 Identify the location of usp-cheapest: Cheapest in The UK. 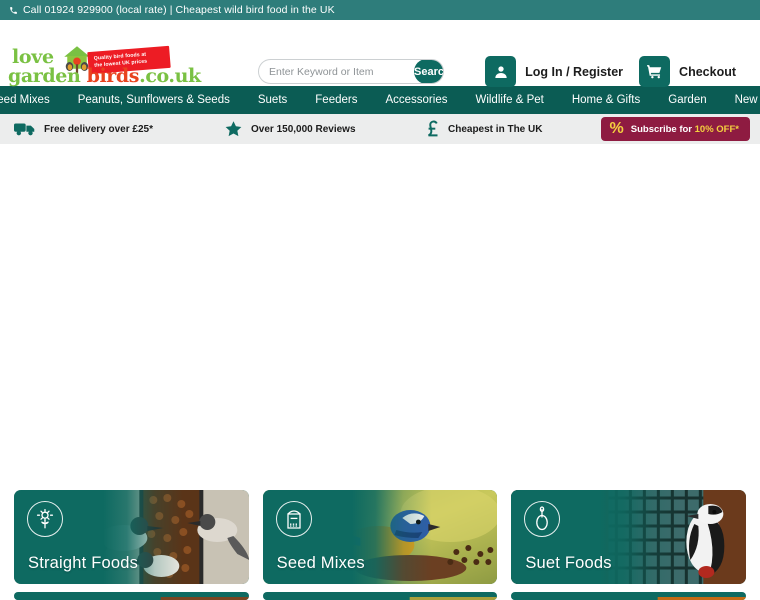
(484, 129).